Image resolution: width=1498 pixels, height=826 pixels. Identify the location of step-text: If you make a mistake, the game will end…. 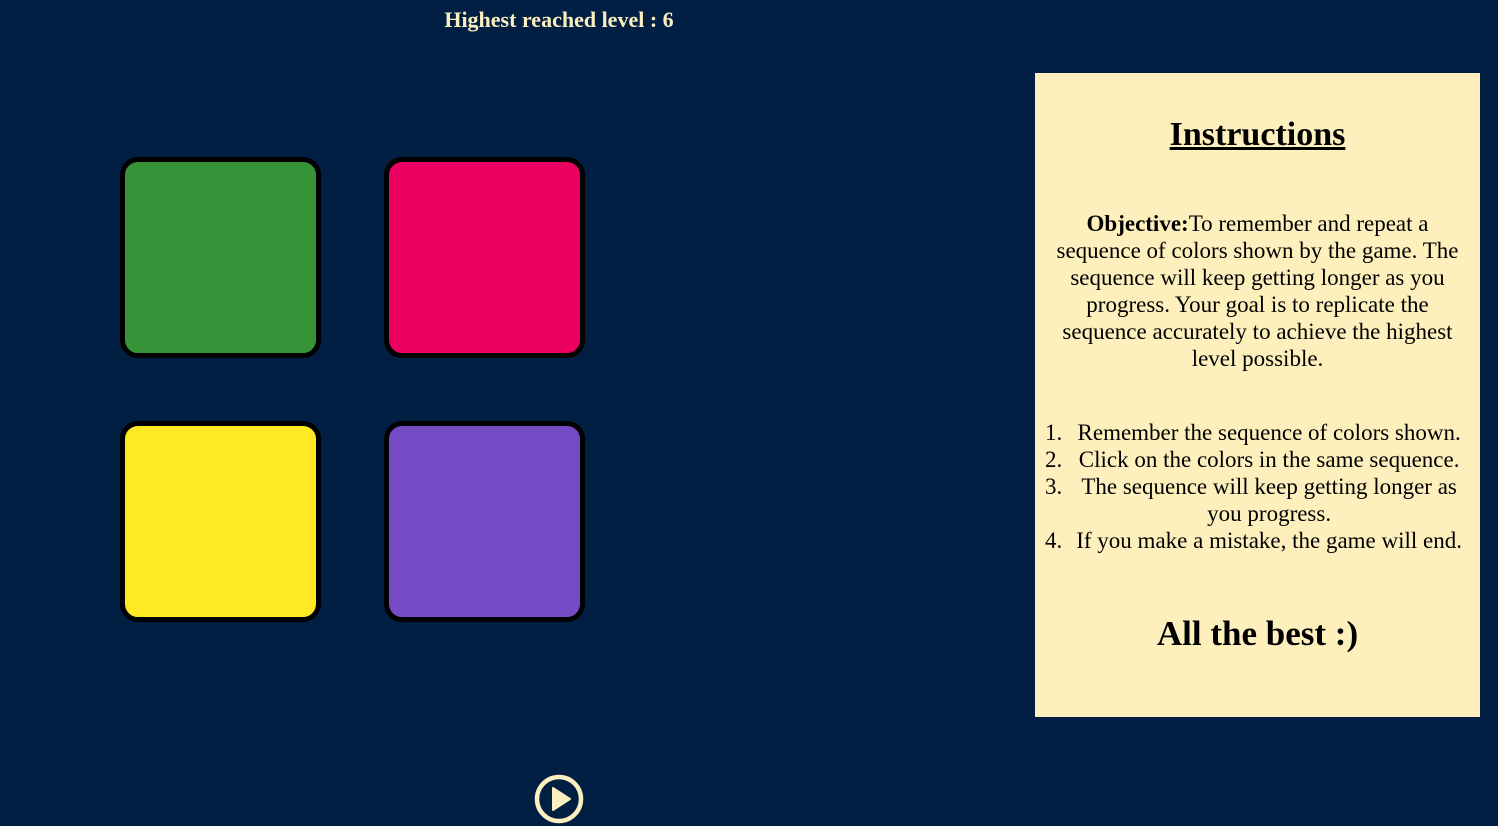
(1269, 540).